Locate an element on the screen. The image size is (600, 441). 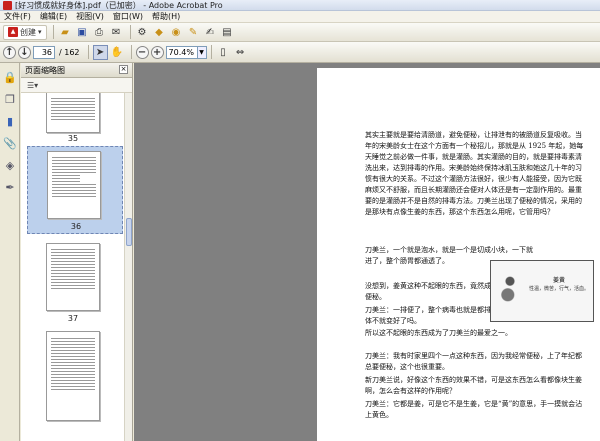
create-pdf-icon: ▲ is located at coordinates (13, 32).